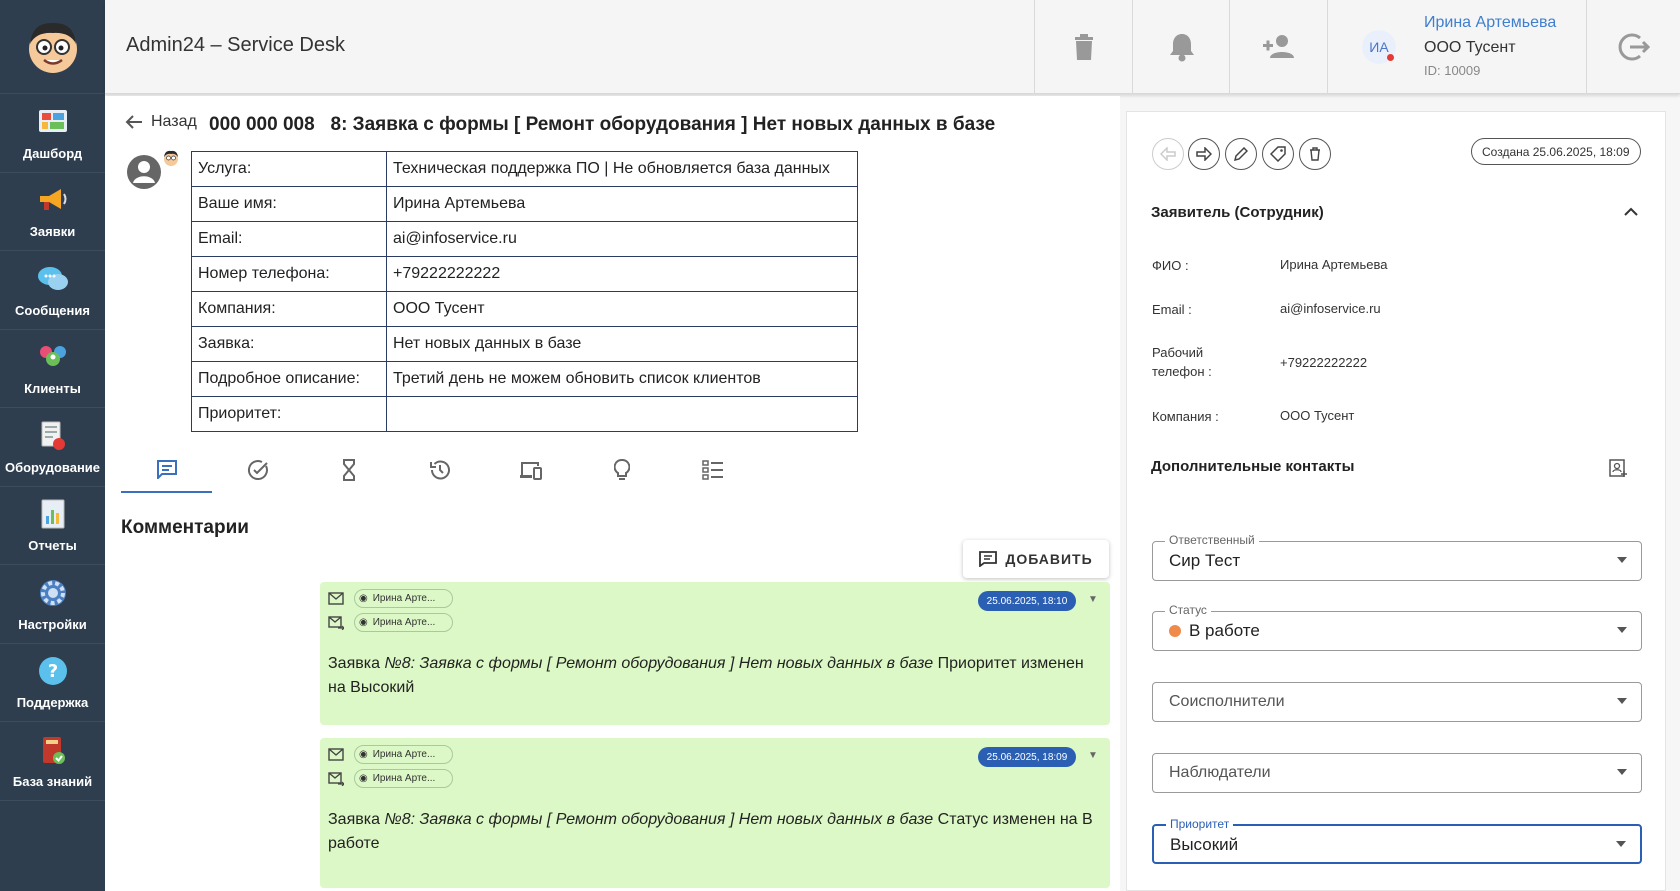 The width and height of the screenshot is (1680, 891). I want to click on current-user: ИА Ирина Артемьева ООО Тусент ID: 10009, so click(1456, 47).